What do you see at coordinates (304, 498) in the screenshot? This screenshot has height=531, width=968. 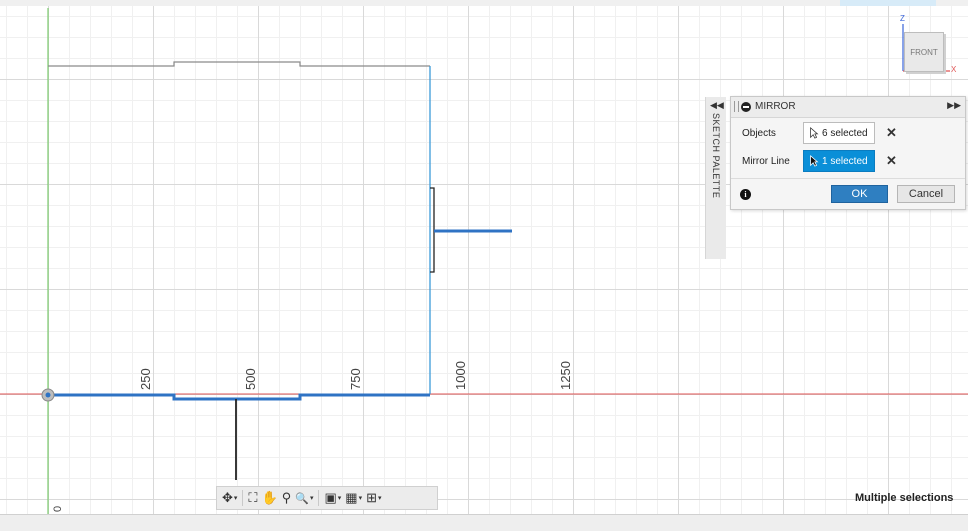 I see `fit-icon: 🔍 ▾` at bounding box center [304, 498].